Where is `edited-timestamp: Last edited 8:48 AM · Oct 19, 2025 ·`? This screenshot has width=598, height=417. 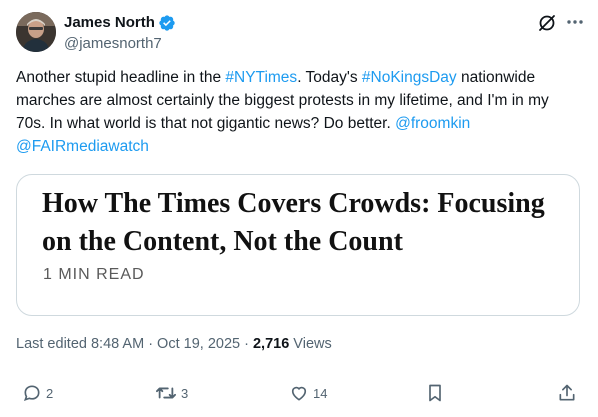 edited-timestamp: Last edited 8:48 AM · Oct 19, 2025 · is located at coordinates (134, 344).